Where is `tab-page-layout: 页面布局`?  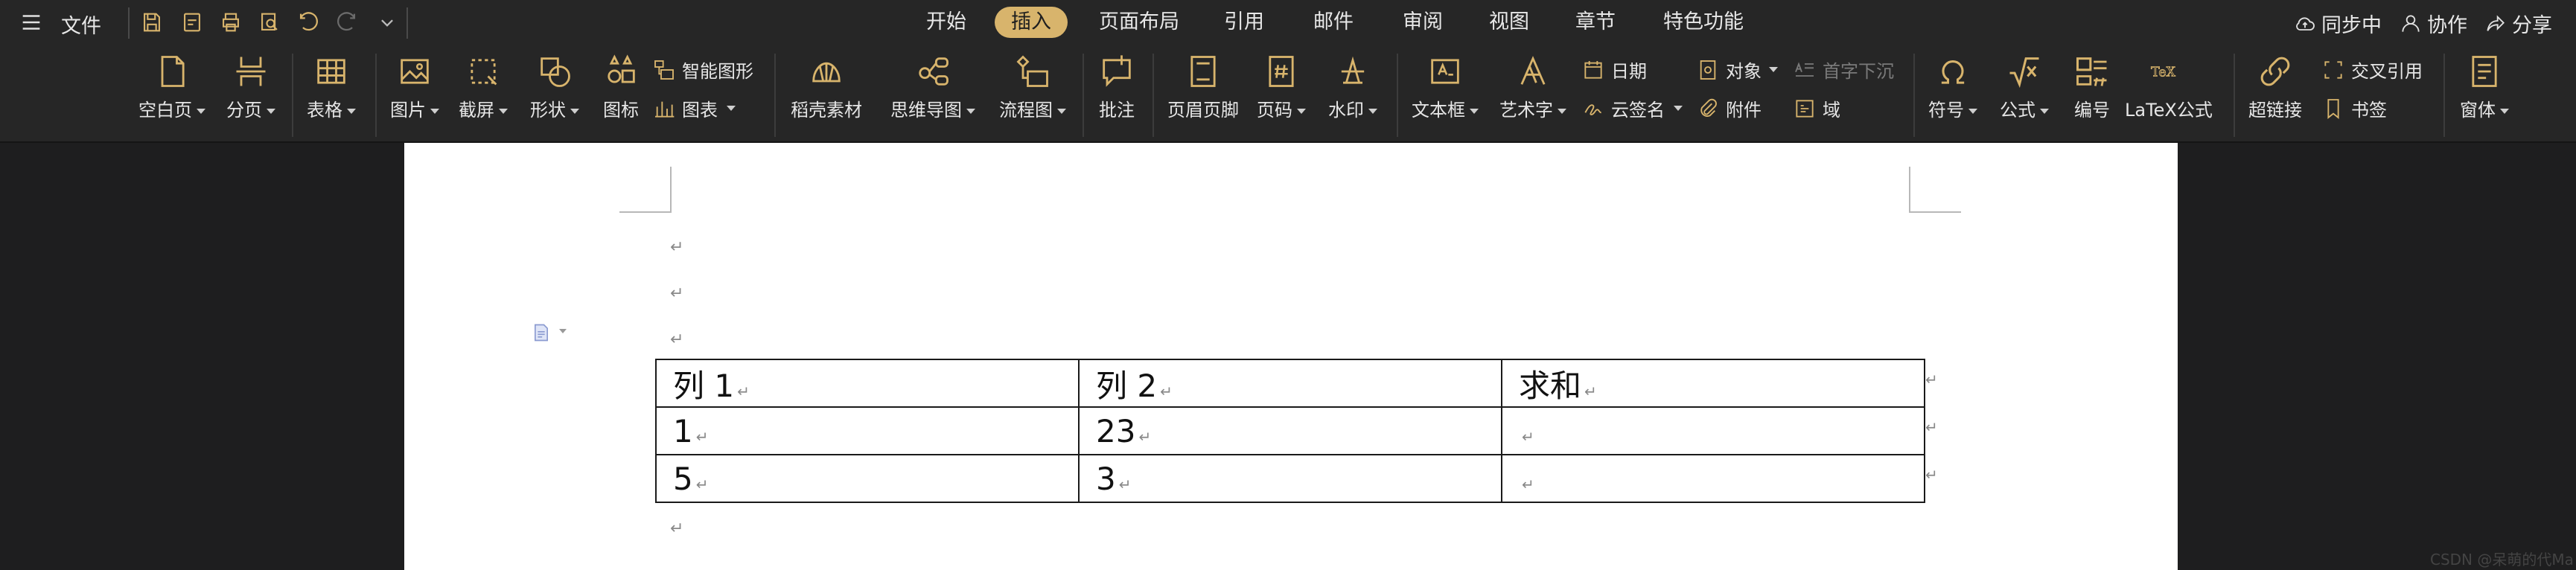 tab-page-layout: 页面布局 is located at coordinates (1139, 22).